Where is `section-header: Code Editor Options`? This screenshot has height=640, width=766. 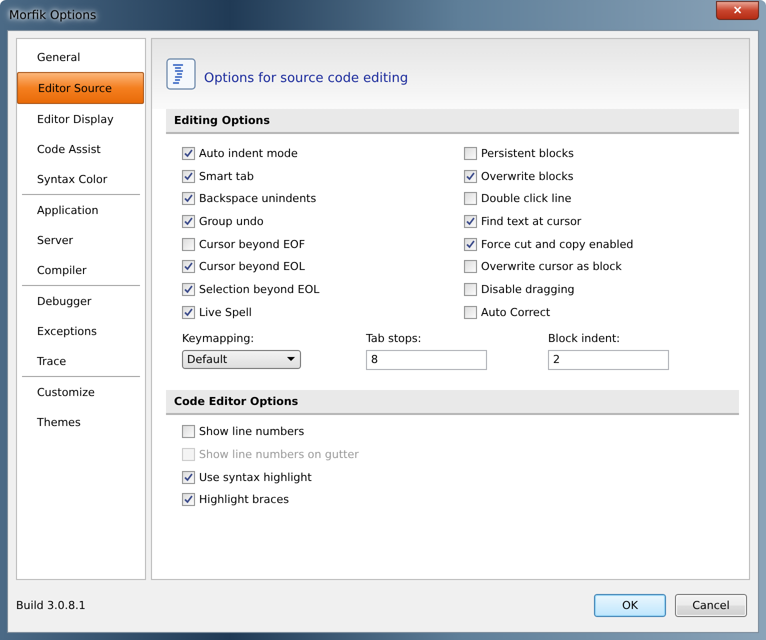
section-header: Code Editor Options is located at coordinates (452, 402).